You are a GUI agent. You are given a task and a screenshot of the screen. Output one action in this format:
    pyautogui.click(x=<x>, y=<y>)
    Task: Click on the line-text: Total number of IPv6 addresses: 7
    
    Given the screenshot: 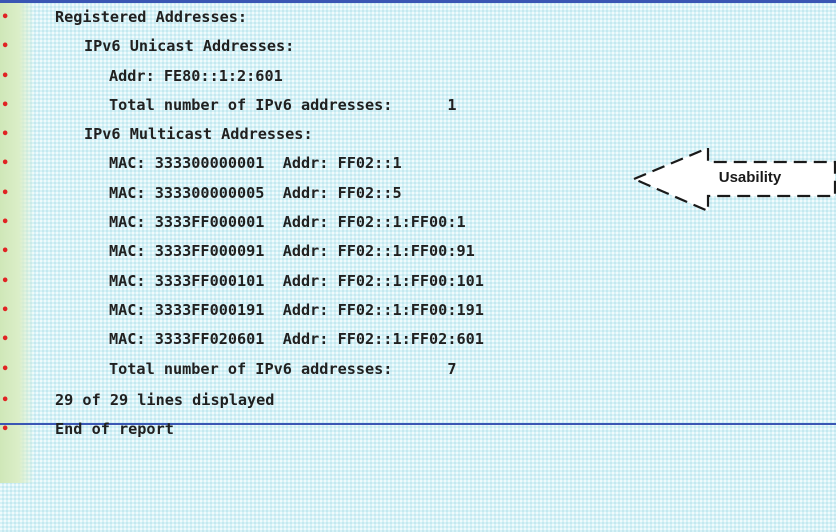 What is the action you would take?
    pyautogui.click(x=283, y=368)
    